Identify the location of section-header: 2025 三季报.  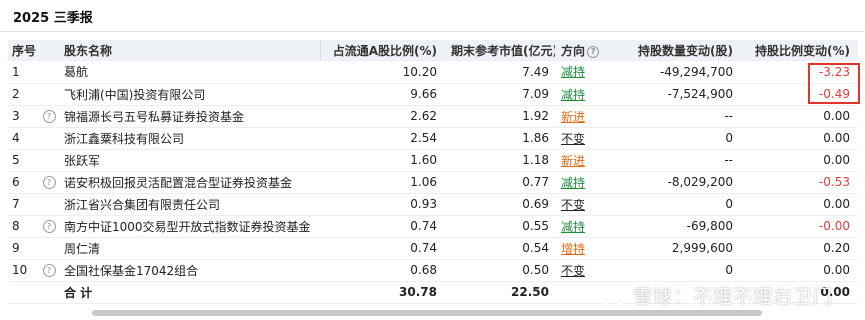
(432, 16).